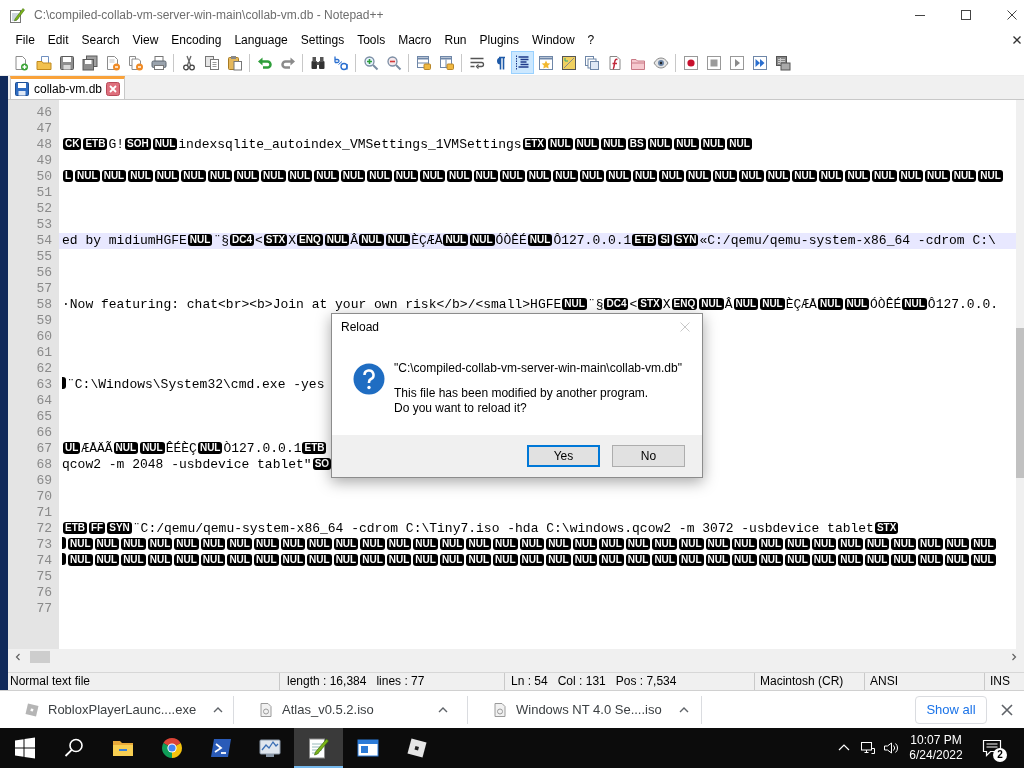 The image size is (1024, 768). What do you see at coordinates (44, 369) in the screenshot?
I see `line-number: 62` at bounding box center [44, 369].